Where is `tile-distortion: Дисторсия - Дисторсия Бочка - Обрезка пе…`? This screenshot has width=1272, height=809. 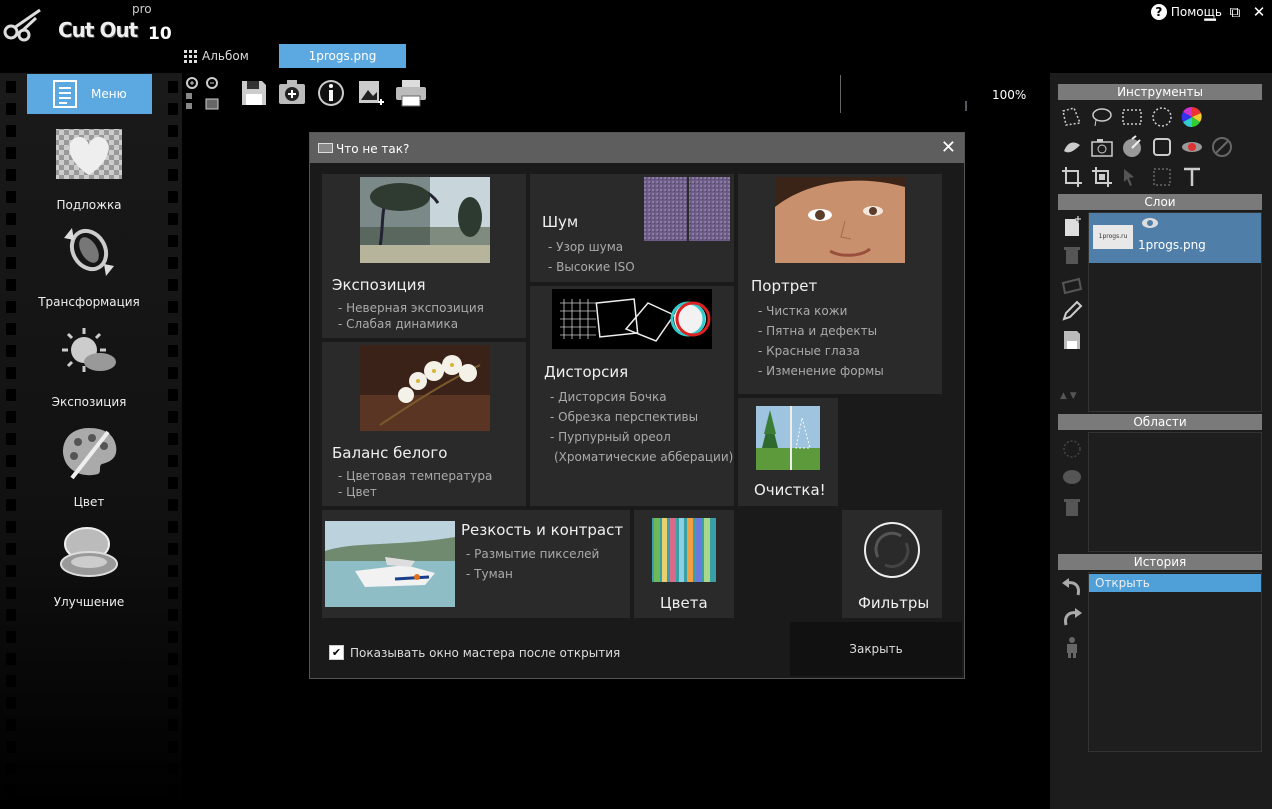
tile-distortion: Дисторсия - Дисторсия Бочка - Обрезка пе… is located at coordinates (632, 396).